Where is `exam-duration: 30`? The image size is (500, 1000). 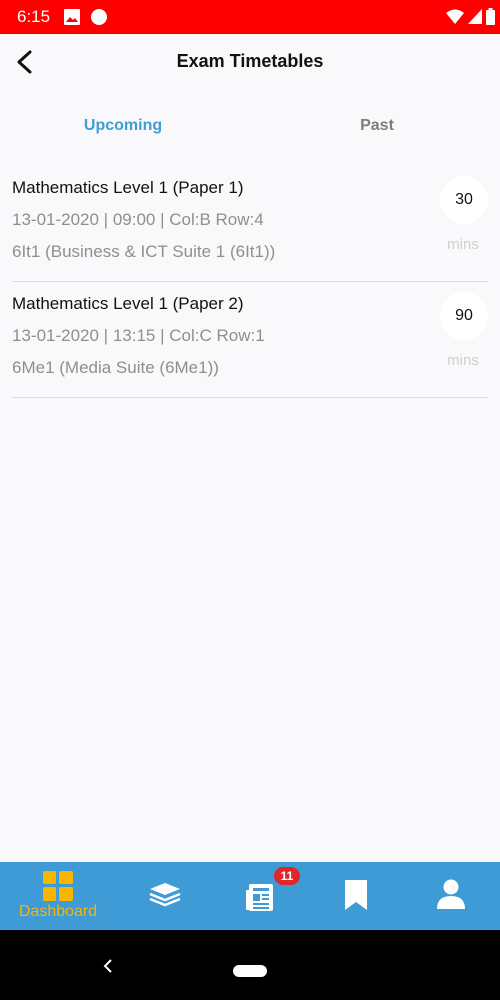 exam-duration: 30 is located at coordinates (464, 200).